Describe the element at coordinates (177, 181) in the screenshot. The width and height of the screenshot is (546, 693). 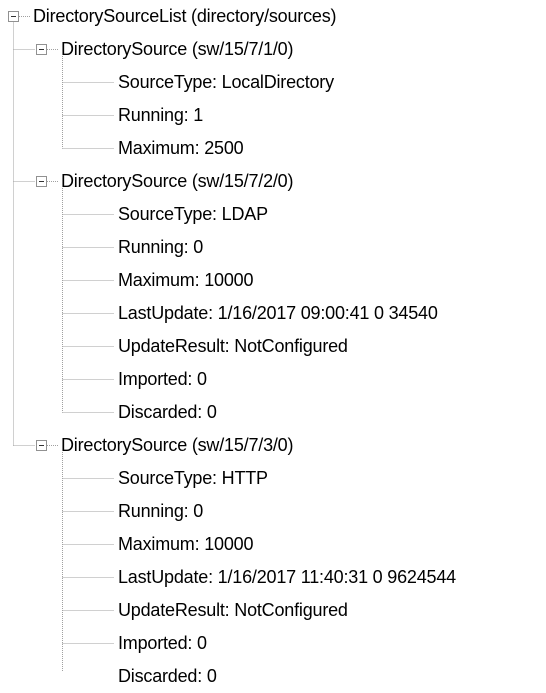
I see `tree-node-directory-source-label: DirectorySource (sw/15/7/2/0)` at that location.